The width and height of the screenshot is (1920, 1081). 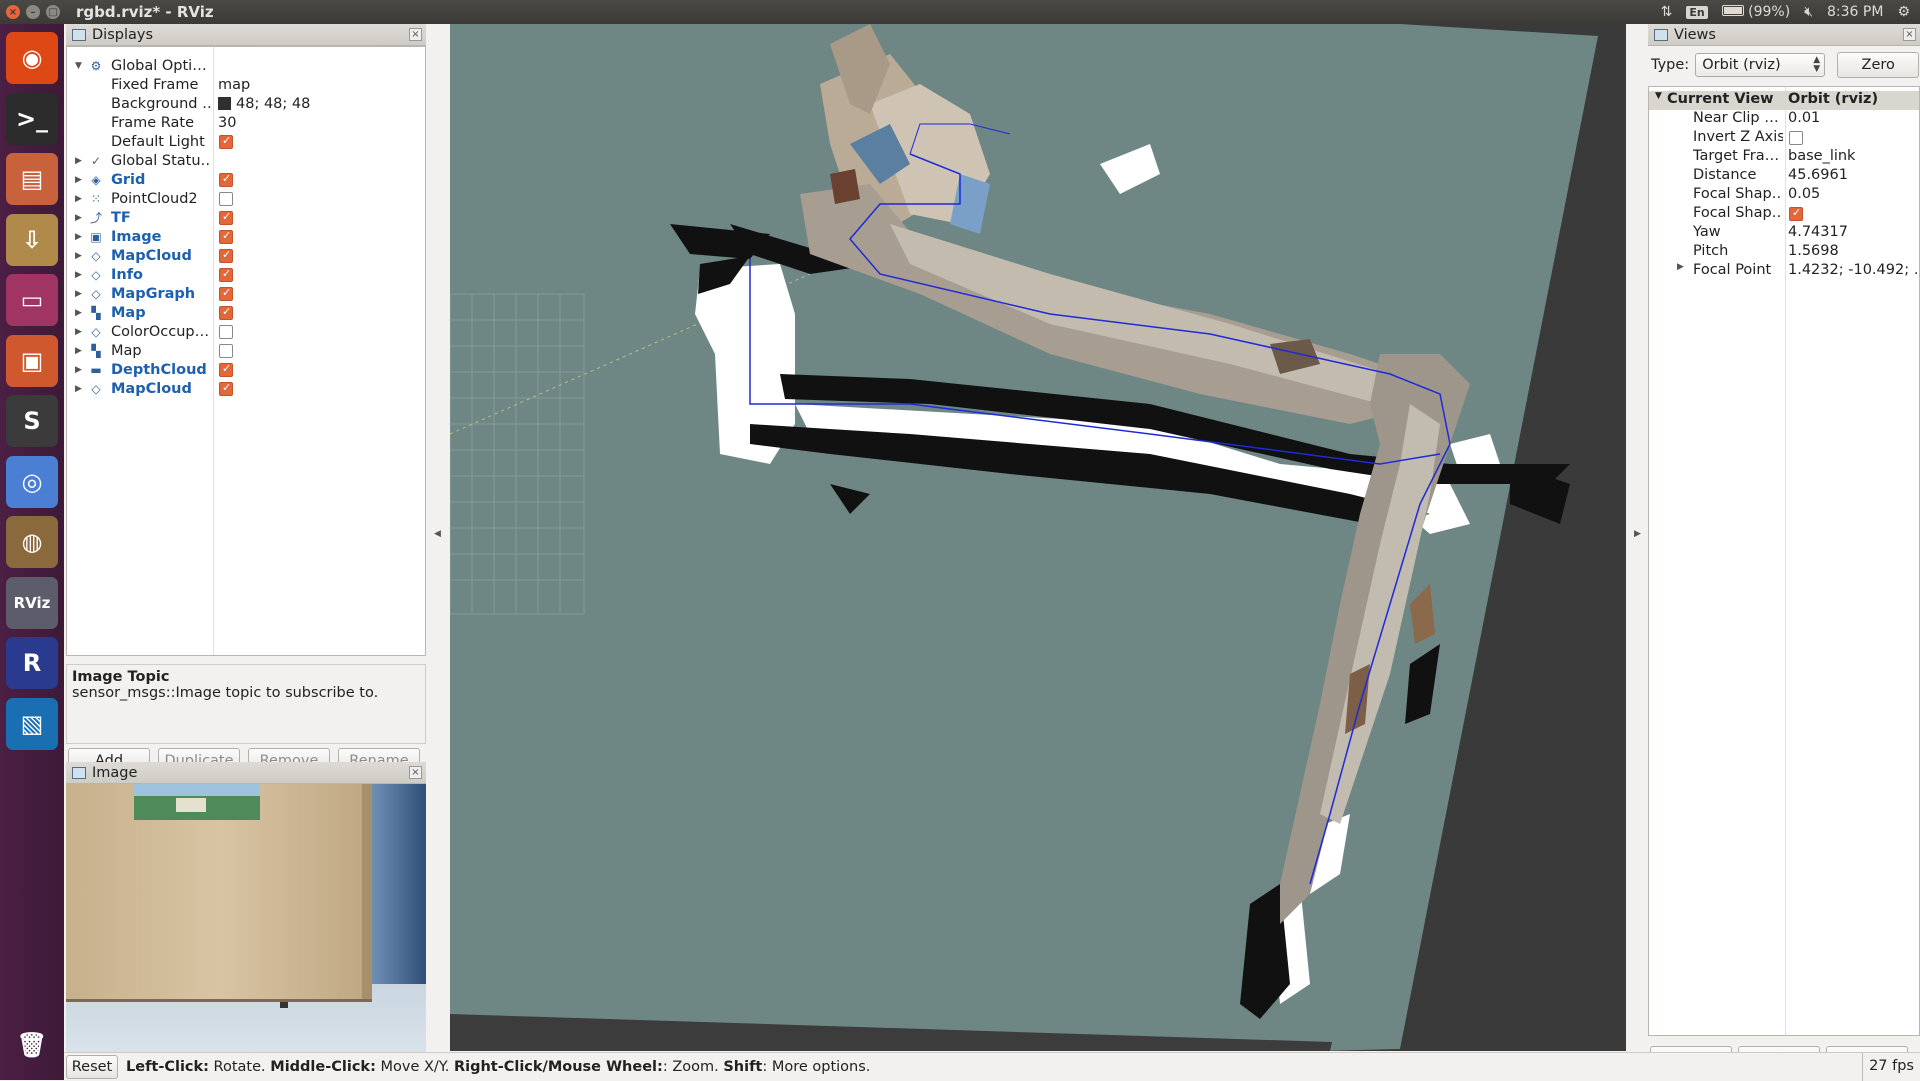 What do you see at coordinates (32, 300) in the screenshot?
I see `window-app-icon: ▭` at bounding box center [32, 300].